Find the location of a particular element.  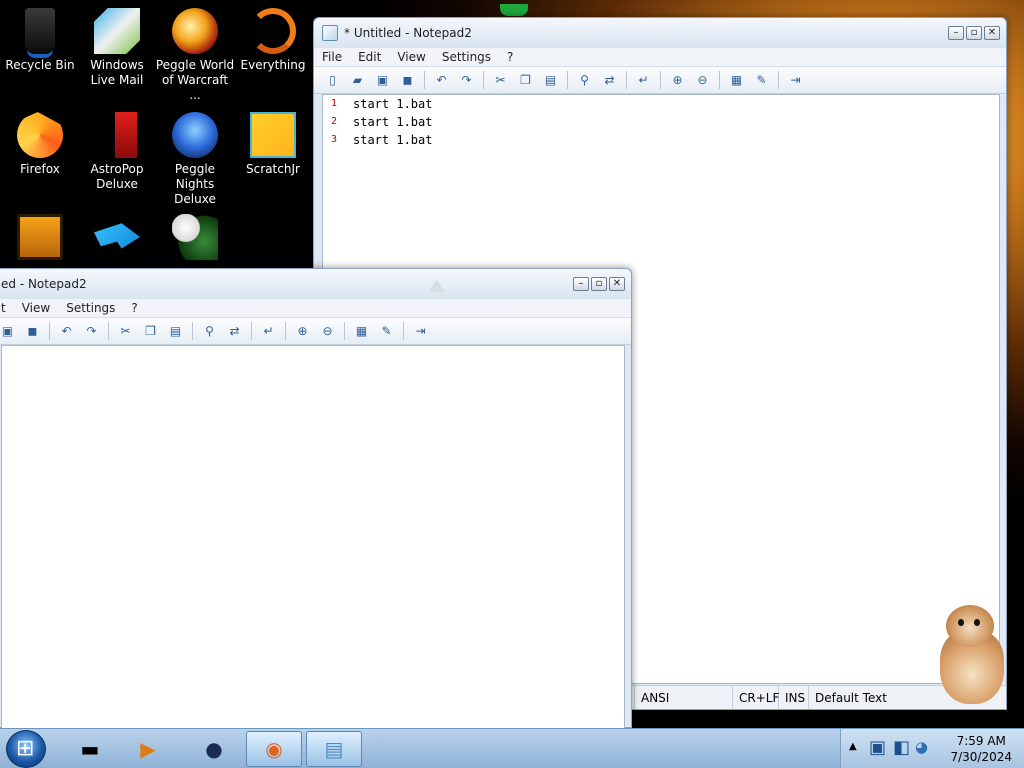

peggle-nights-icon is located at coordinates (195, 135).